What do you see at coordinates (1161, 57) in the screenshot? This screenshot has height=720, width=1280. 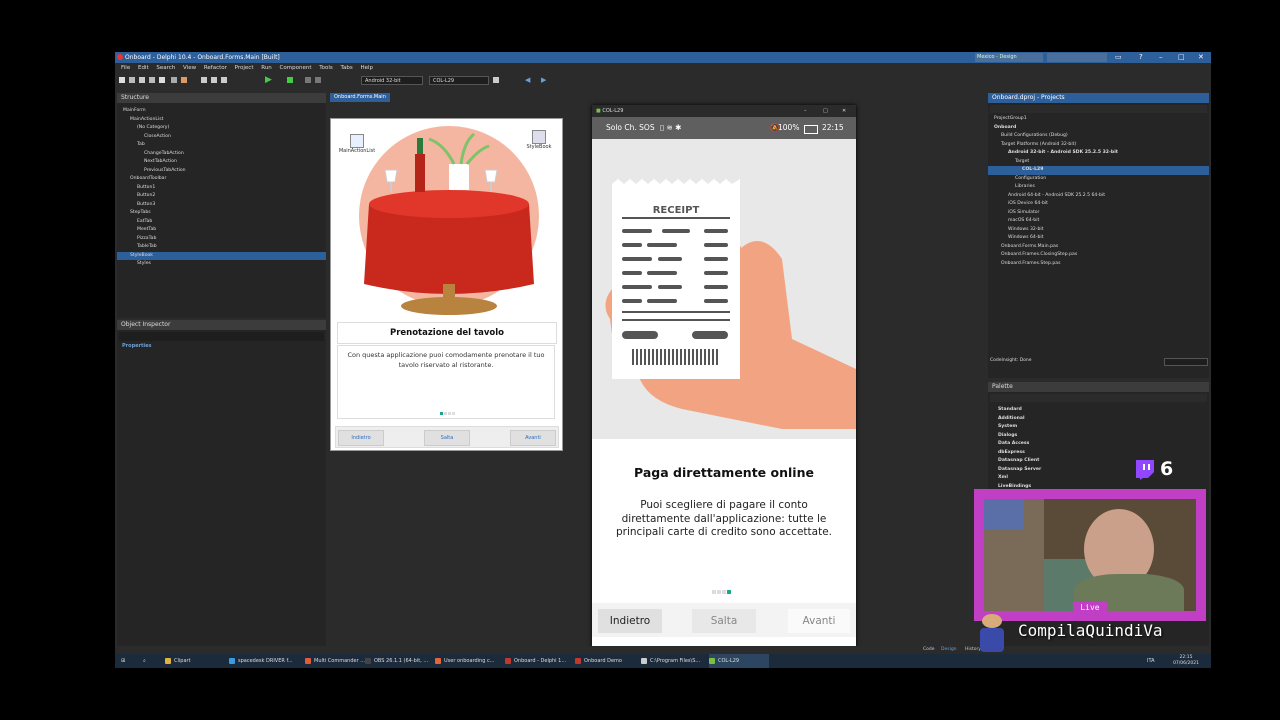 I see `minimize-icon: –` at bounding box center [1161, 57].